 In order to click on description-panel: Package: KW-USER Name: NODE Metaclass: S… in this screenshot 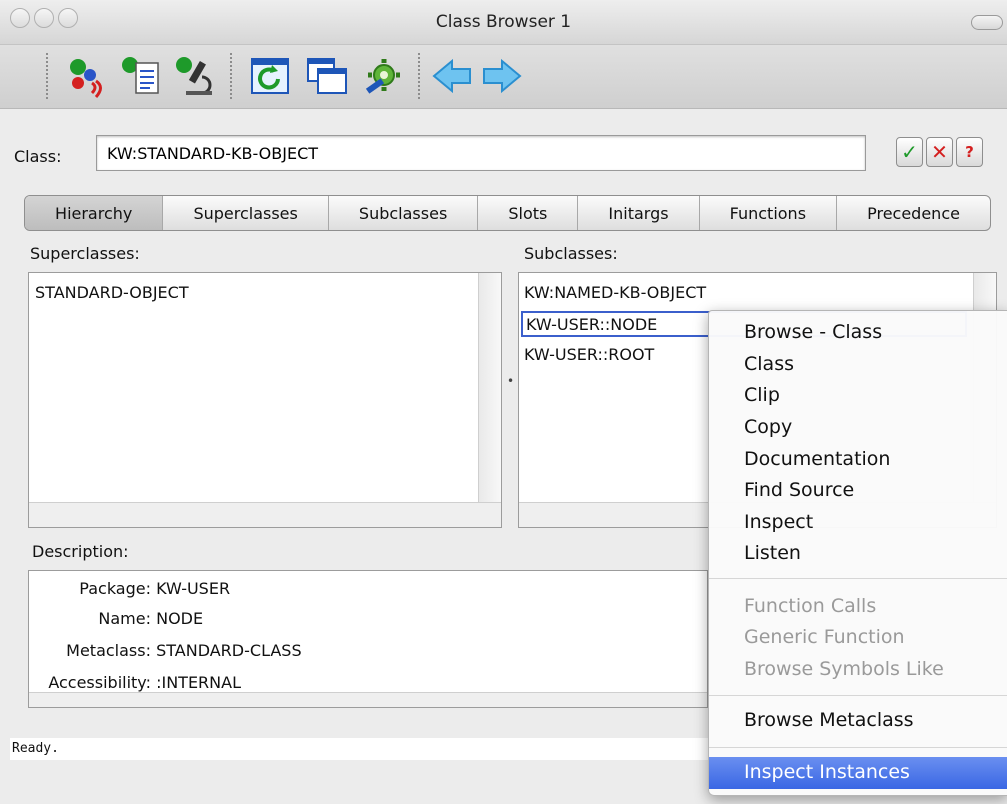, I will do `click(368, 639)`.